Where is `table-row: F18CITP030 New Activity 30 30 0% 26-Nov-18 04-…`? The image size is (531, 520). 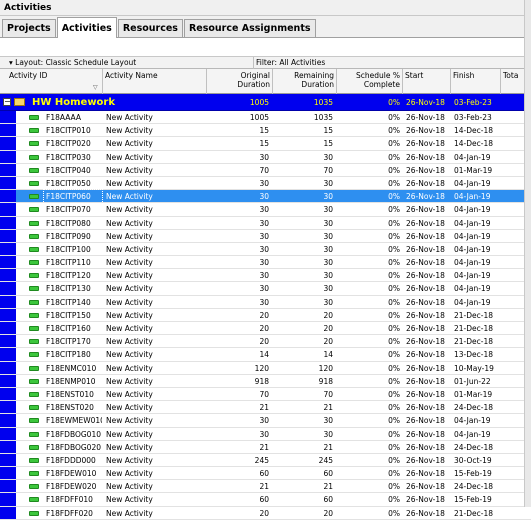
table-row: F18CITP030 New Activity 30 30 0% 26-Nov-18 04-… is located at coordinates (265, 157).